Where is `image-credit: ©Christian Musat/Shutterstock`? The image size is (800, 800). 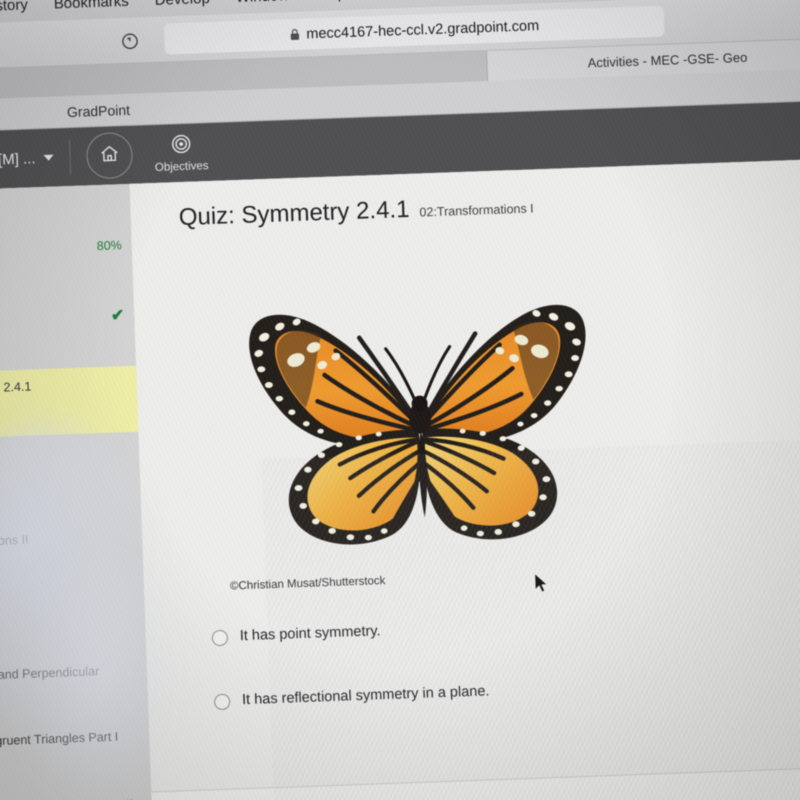
image-credit: ©Christian Musat/Shutterstock is located at coordinates (307, 583).